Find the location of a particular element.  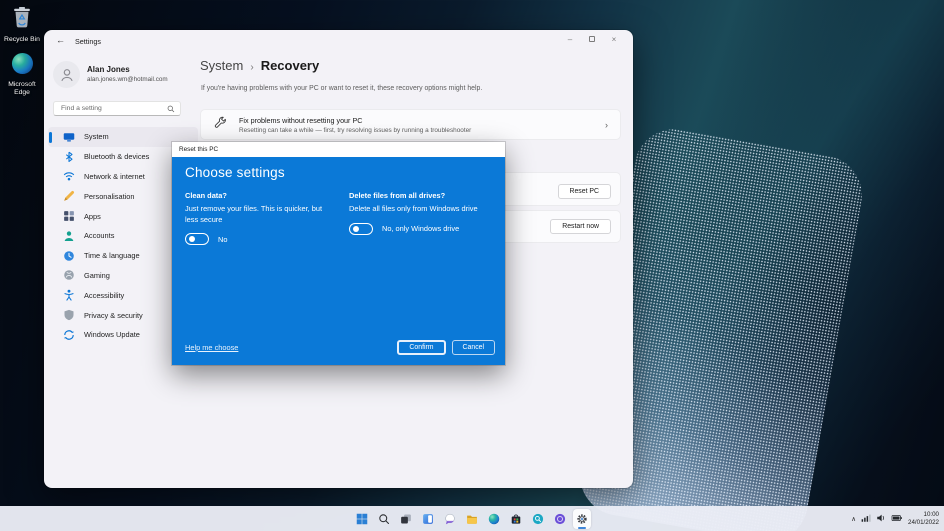

clock-icon is located at coordinates (69, 255).